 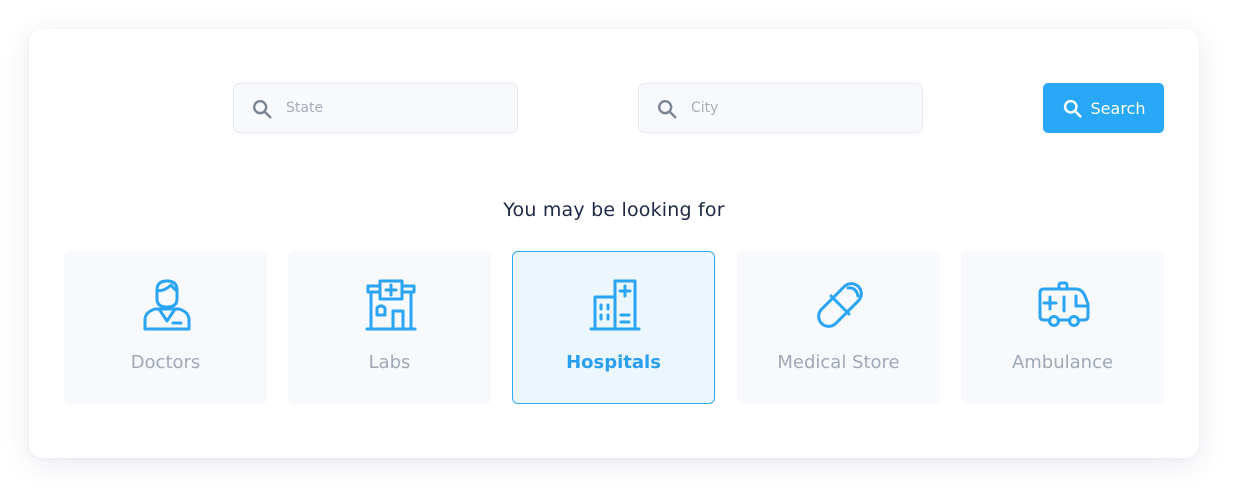 I want to click on category-medical-store: Medical Store, so click(x=838, y=327).